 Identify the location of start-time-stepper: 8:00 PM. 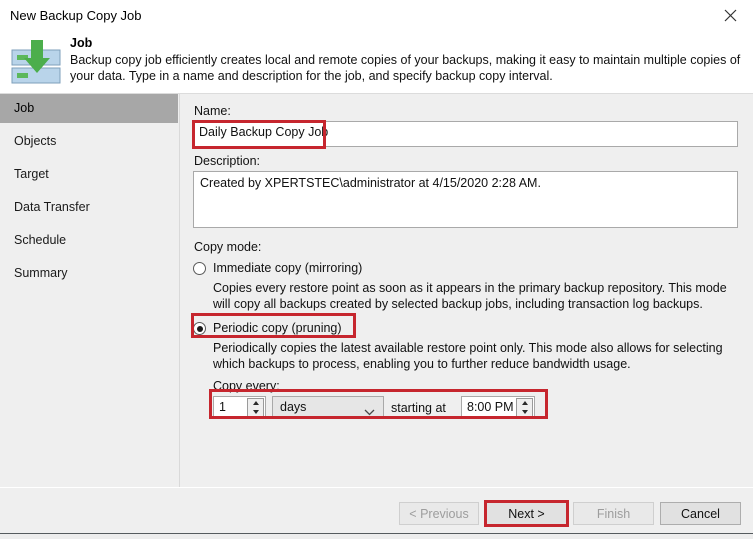
(498, 407).